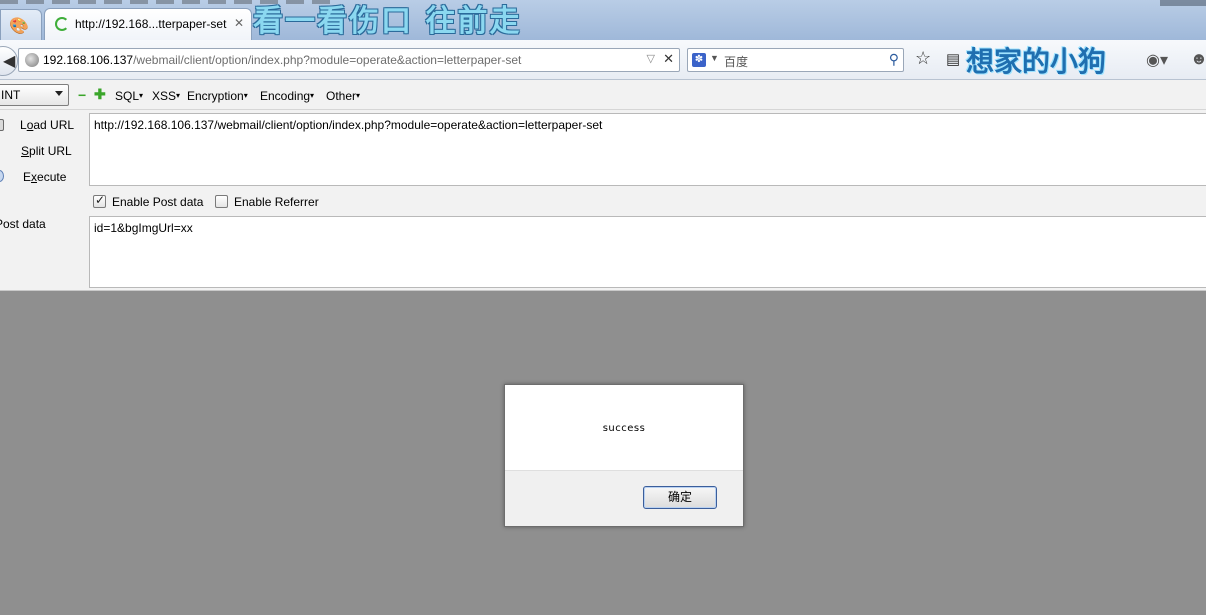 The image size is (1206, 615). I want to click on baidu-paw-icon: ✽, so click(699, 60).